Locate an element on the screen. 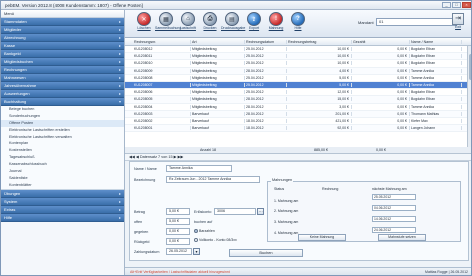 This screenshot has height=276, width=472. sidebar-item-lastschriften-verwalten: Elektronische Lastschriften verwalten is located at coordinates (62, 137).